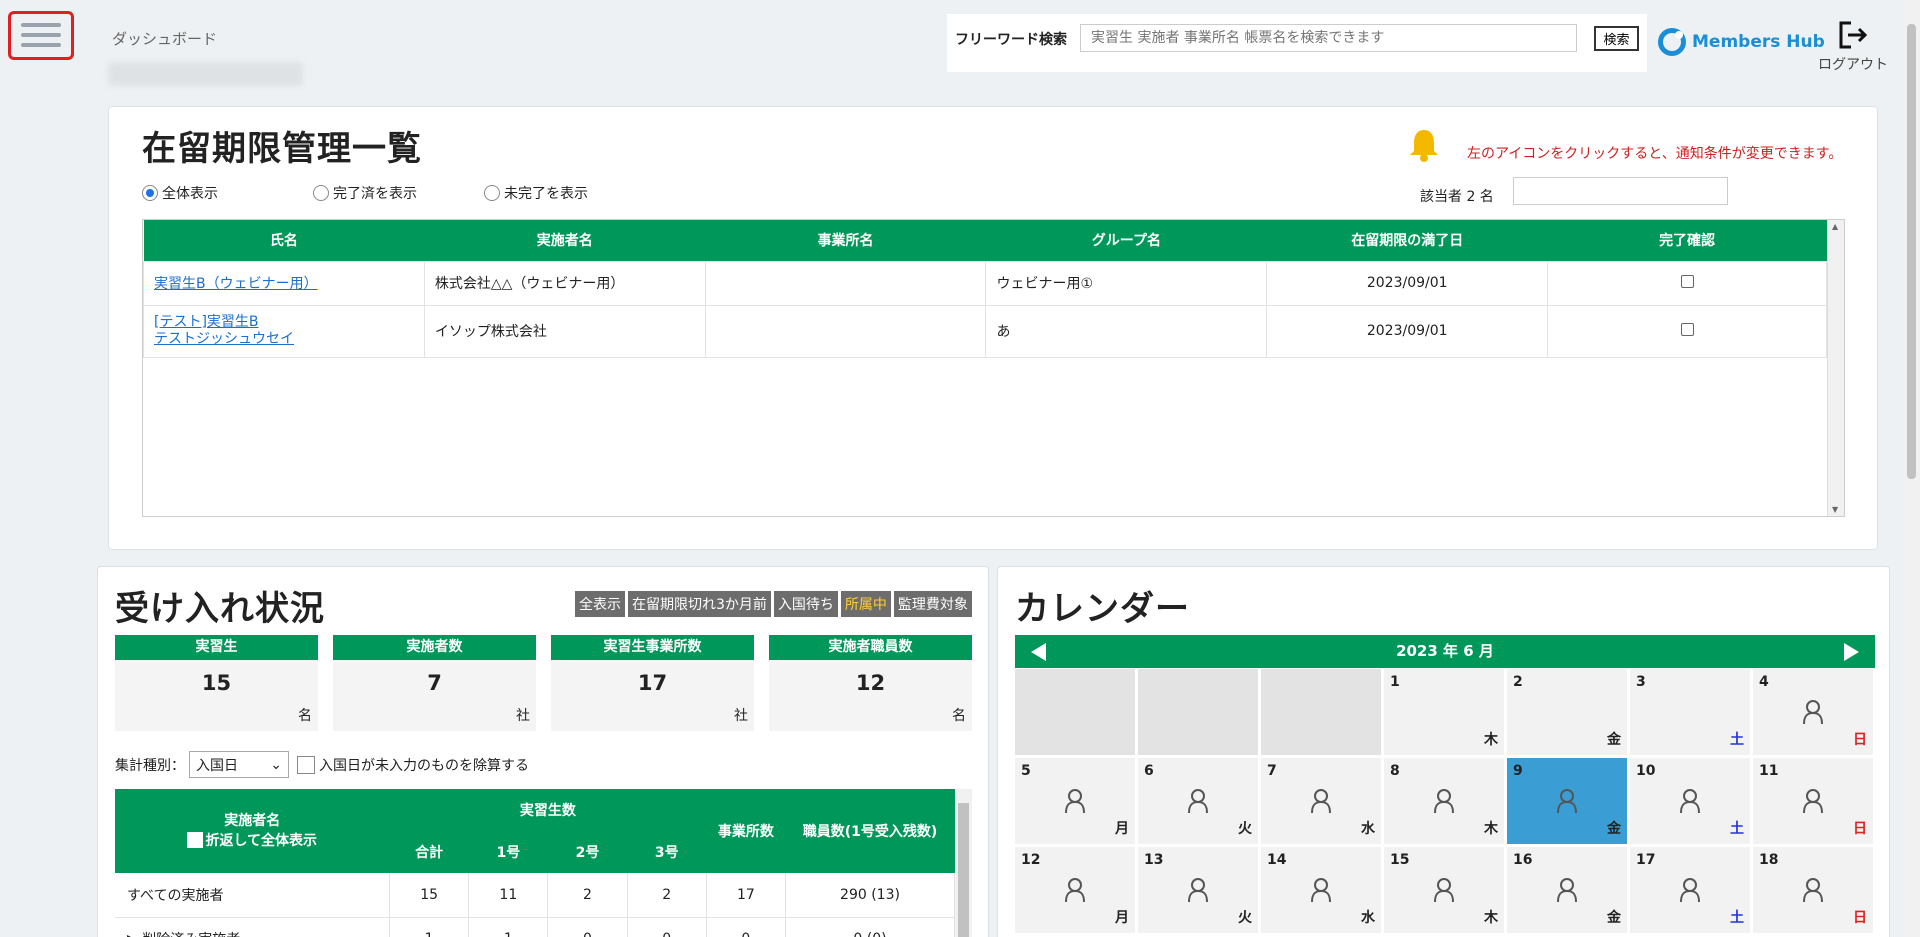 The height and width of the screenshot is (937, 1920). I want to click on cell-implementer: すべての実施者, so click(253, 895).